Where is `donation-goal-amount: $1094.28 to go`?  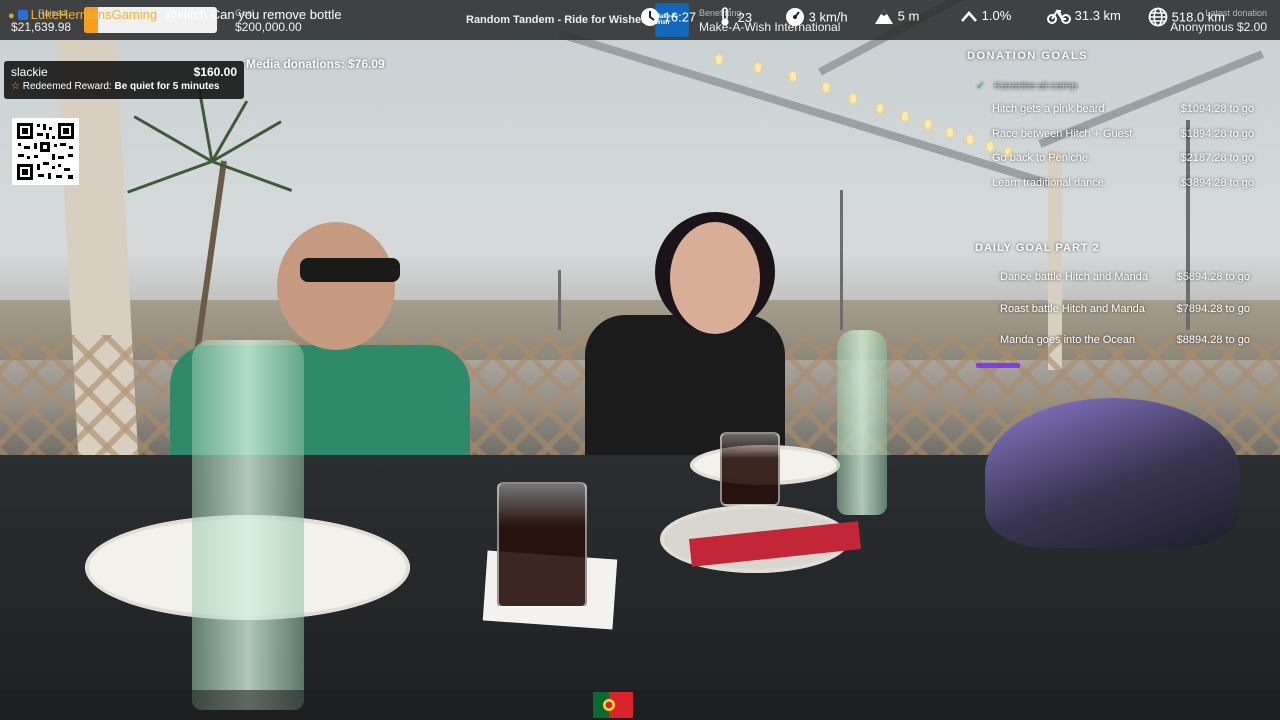 donation-goal-amount: $1094.28 to go is located at coordinates (1217, 109).